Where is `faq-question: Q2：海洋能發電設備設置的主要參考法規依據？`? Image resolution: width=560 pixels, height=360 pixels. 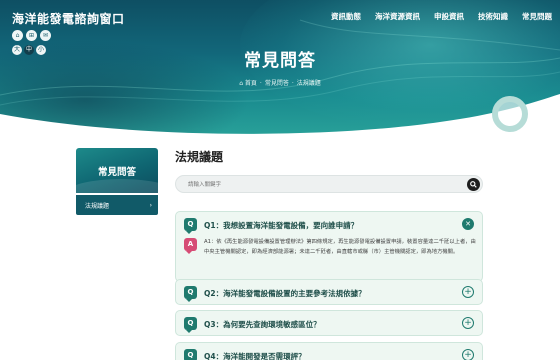 faq-question: Q2：海洋能發電設備設置的主要參考法規依據？ is located at coordinates (285, 293).